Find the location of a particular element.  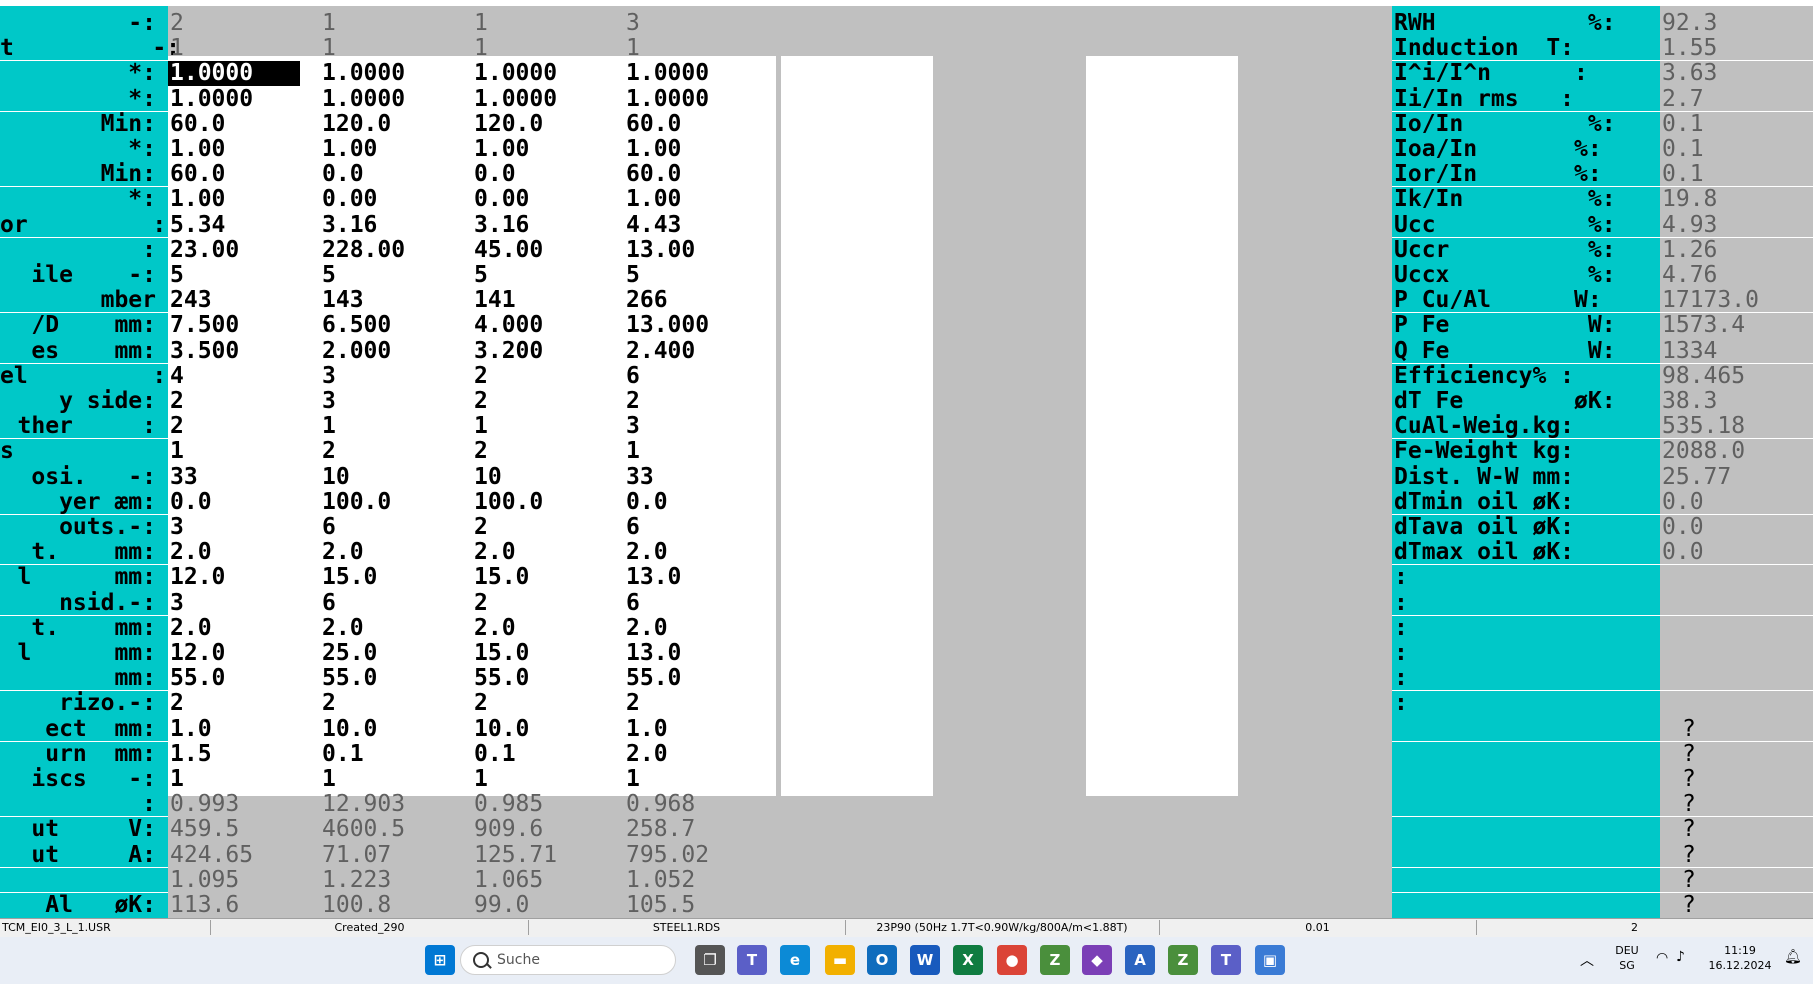

input-cell: 2.000 is located at coordinates (396, 351).